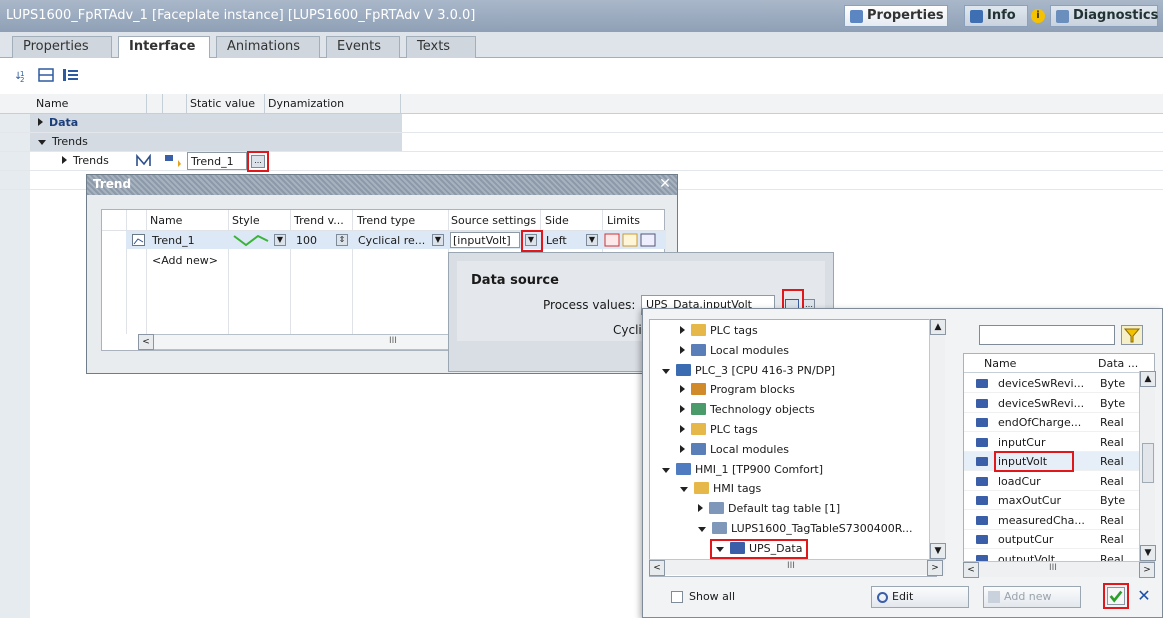 This screenshot has height=618, width=1163. I want to click on tag-row: outputCur Real, so click(1052, 539).